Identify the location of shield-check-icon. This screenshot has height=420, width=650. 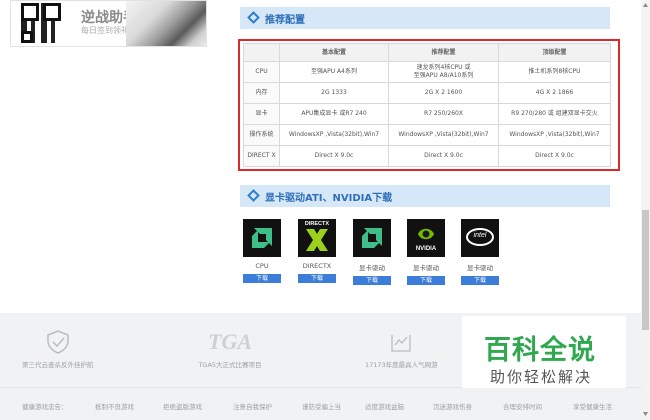
(58, 342).